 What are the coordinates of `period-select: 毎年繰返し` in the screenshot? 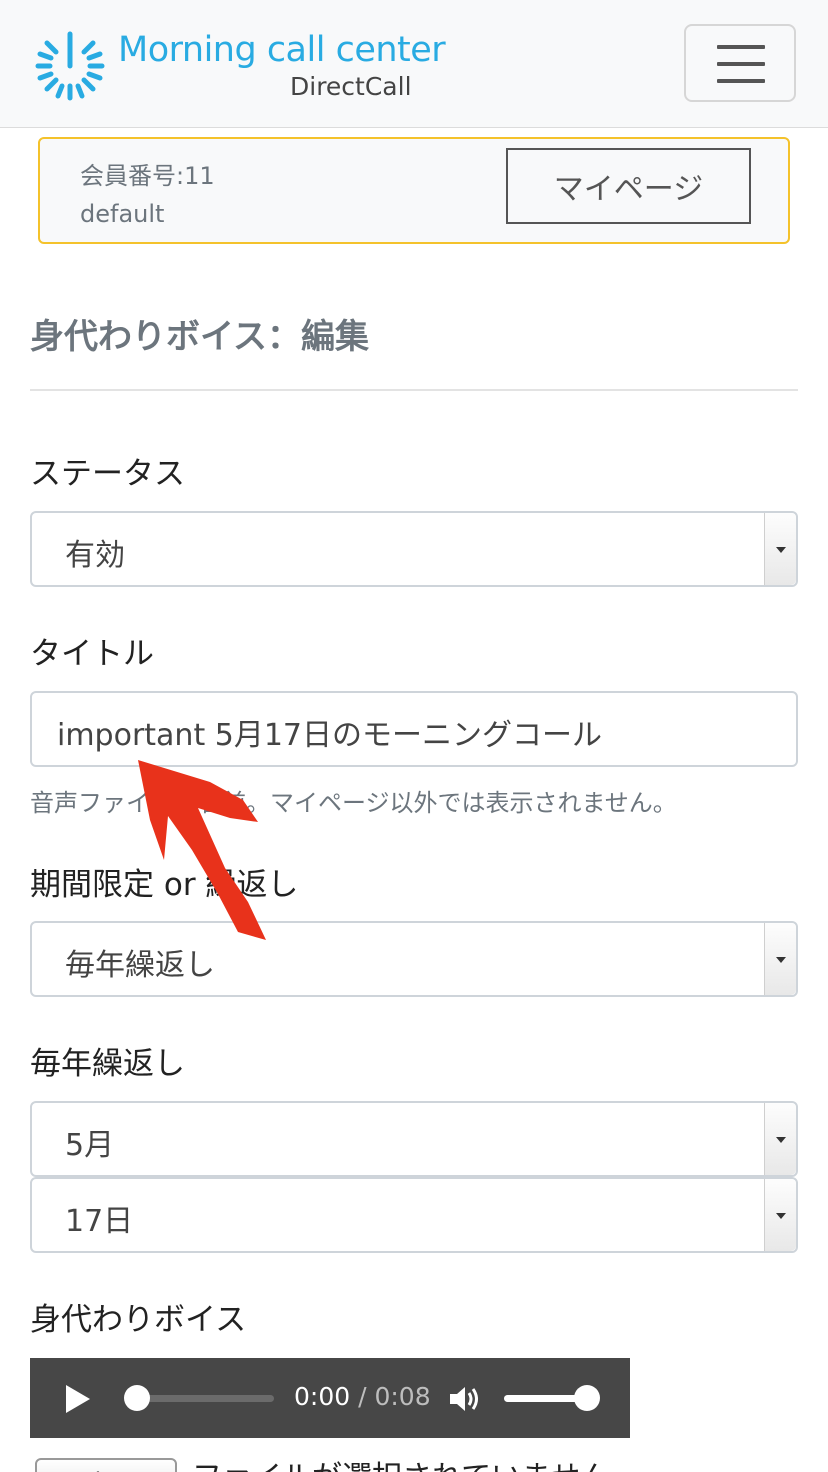 It's located at (414, 959).